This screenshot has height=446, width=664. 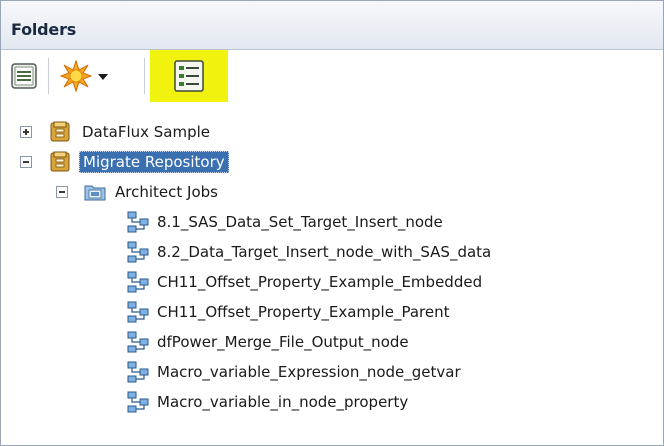 What do you see at coordinates (300, 222) in the screenshot?
I see `tree-item-label: 8.1_SAS_Data_Set_Target_Insert_node` at bounding box center [300, 222].